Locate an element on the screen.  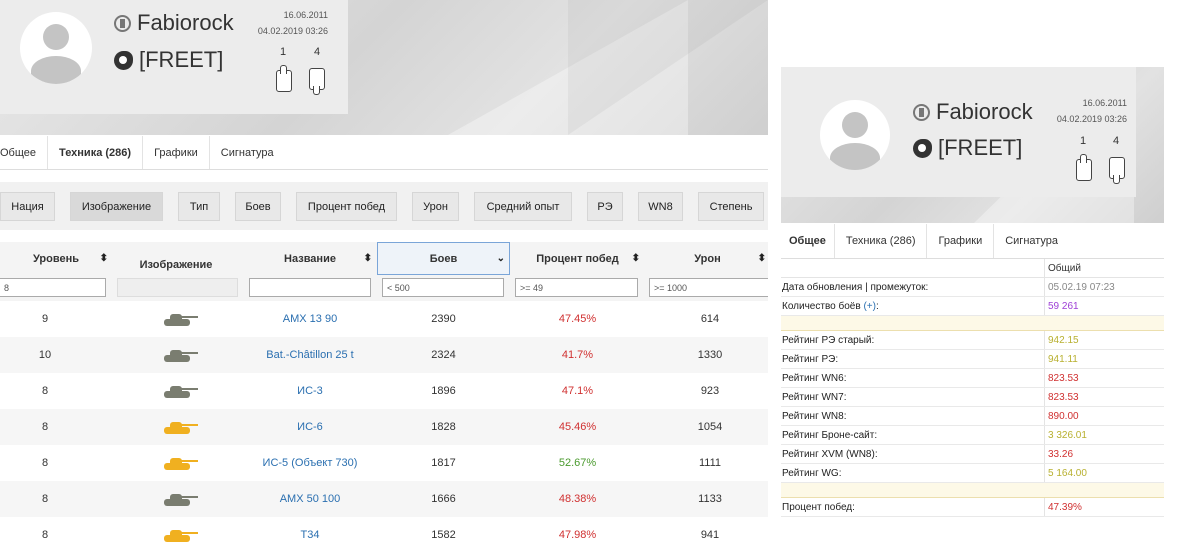
filter-damage-button: Урон is located at coordinates (435, 206).